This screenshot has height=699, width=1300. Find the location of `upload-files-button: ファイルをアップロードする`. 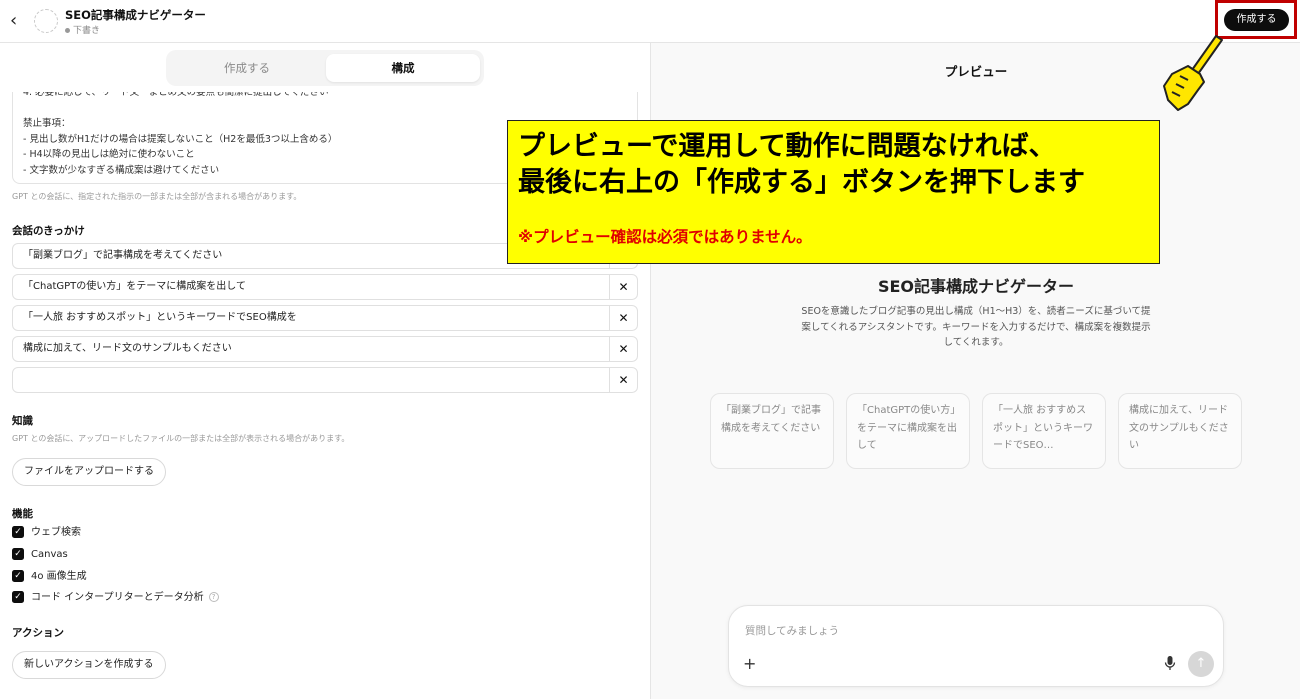

upload-files-button: ファイルをアップロードする is located at coordinates (89, 472).